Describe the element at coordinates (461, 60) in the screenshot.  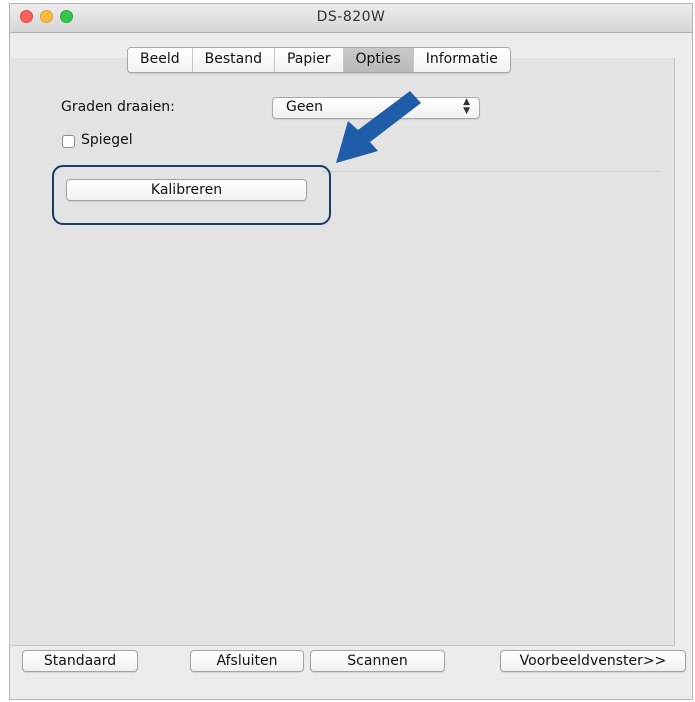
I see `tab-informatie: Informatie` at that location.